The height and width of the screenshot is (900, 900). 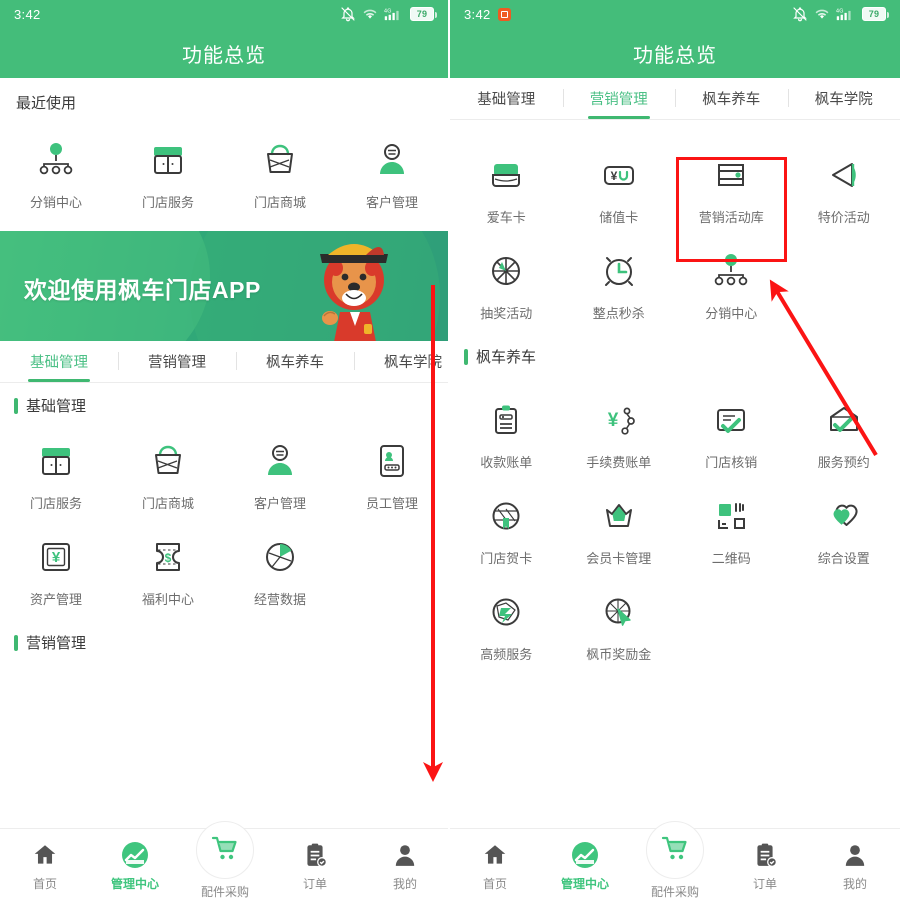 I want to click on grid-item-label: 门店核销, so click(x=731, y=462).